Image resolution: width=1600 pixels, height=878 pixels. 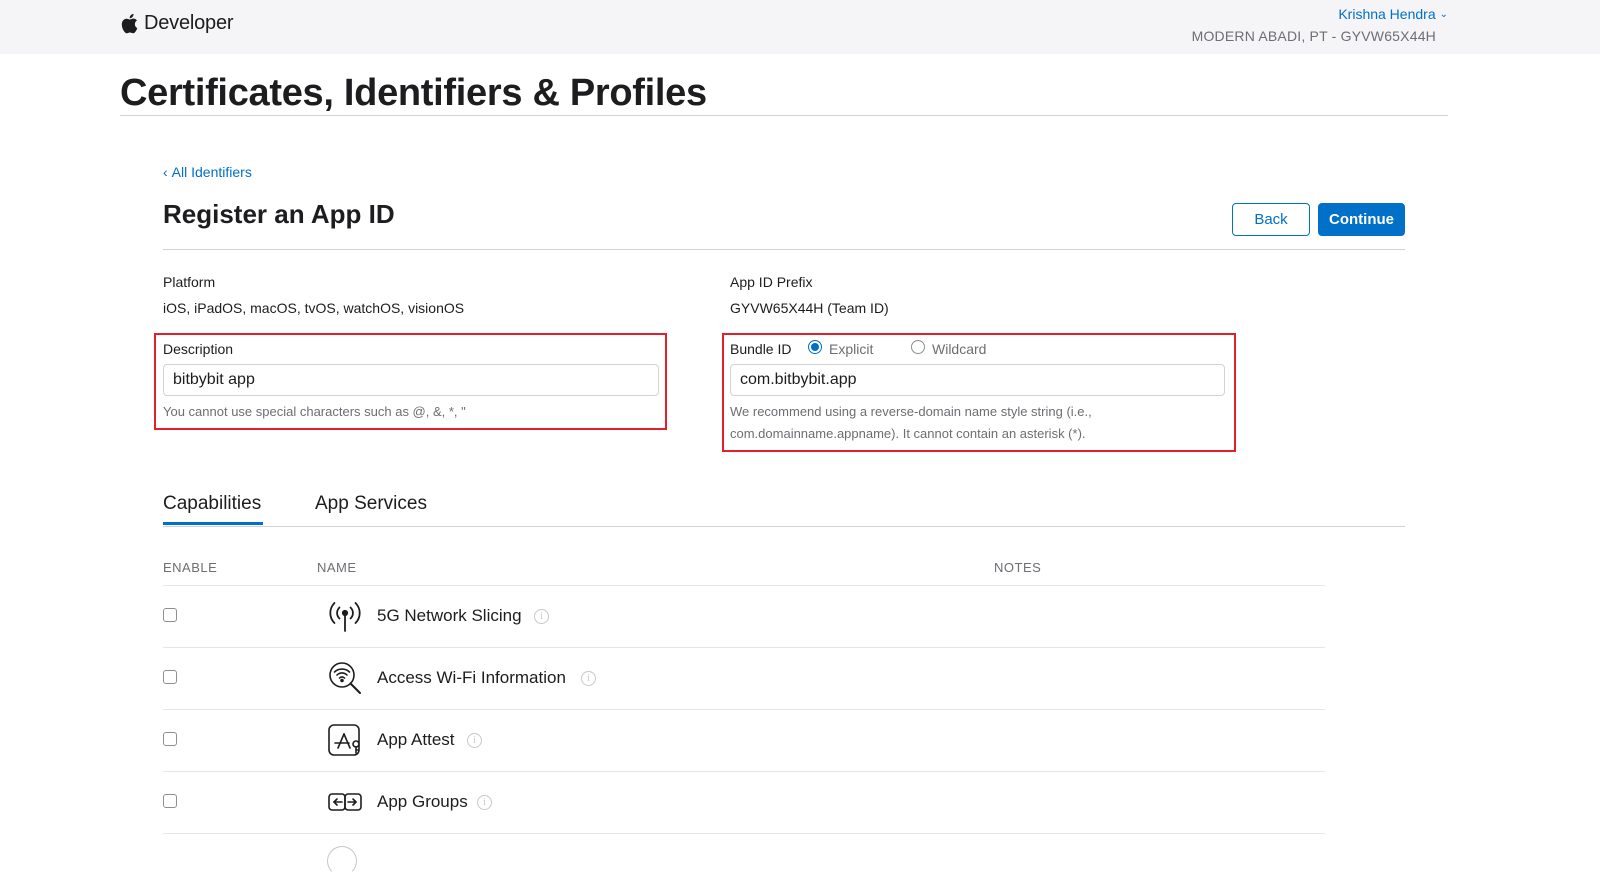 I want to click on description-input: bitbybit app, so click(x=411, y=380).